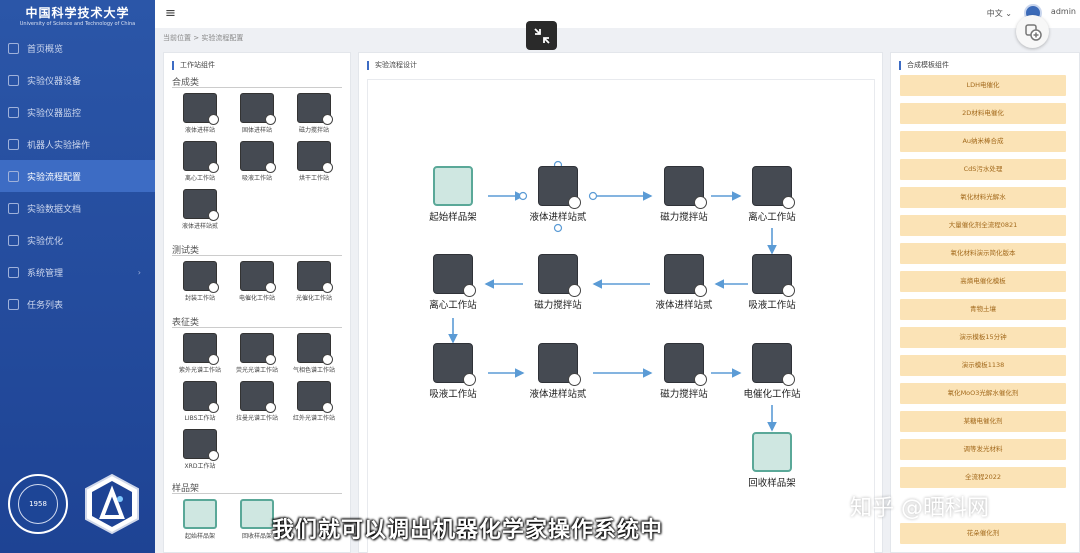 This screenshot has width=1080, height=553. I want to click on template-item: 调等发光材料, so click(983, 449).